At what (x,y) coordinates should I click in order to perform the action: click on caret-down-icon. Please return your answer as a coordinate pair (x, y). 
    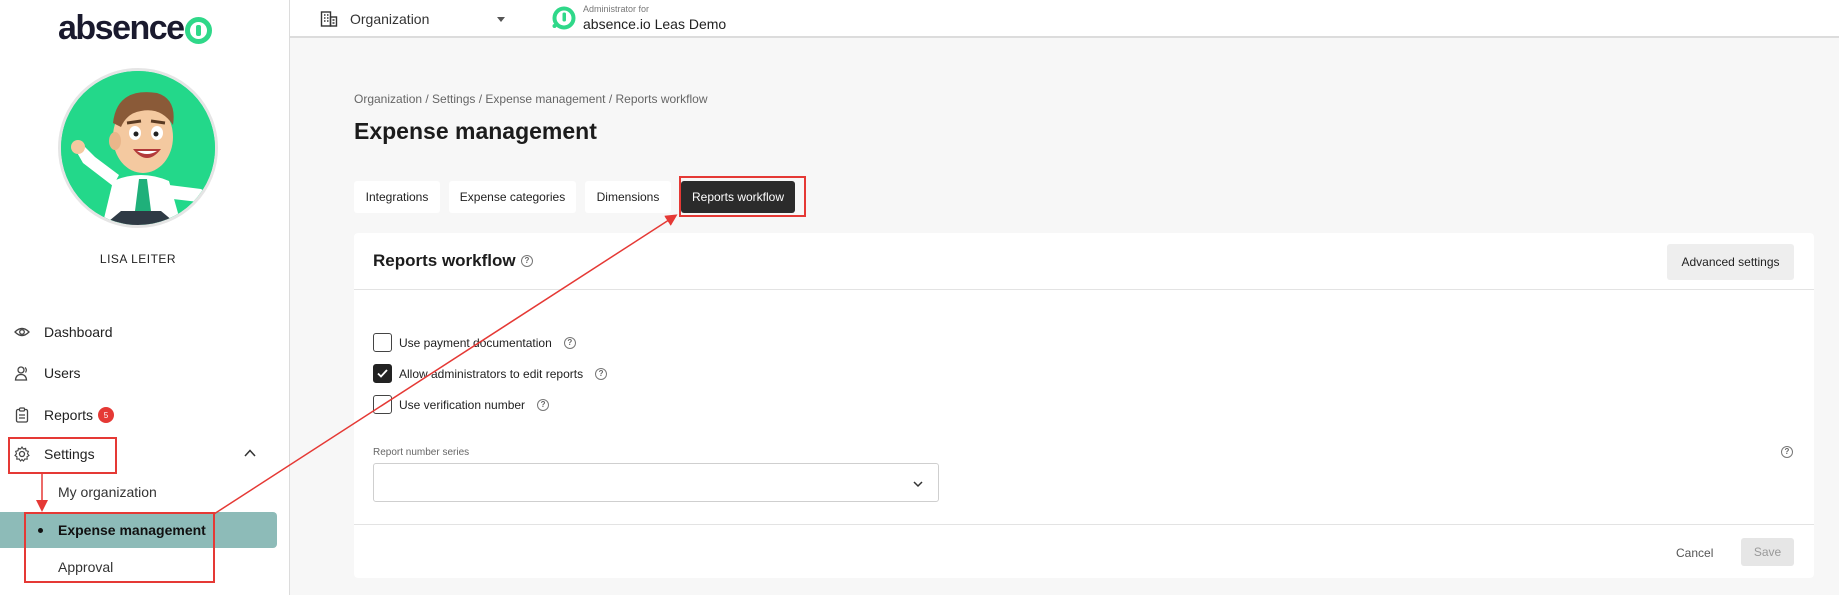
    Looking at the image, I should click on (501, 19).